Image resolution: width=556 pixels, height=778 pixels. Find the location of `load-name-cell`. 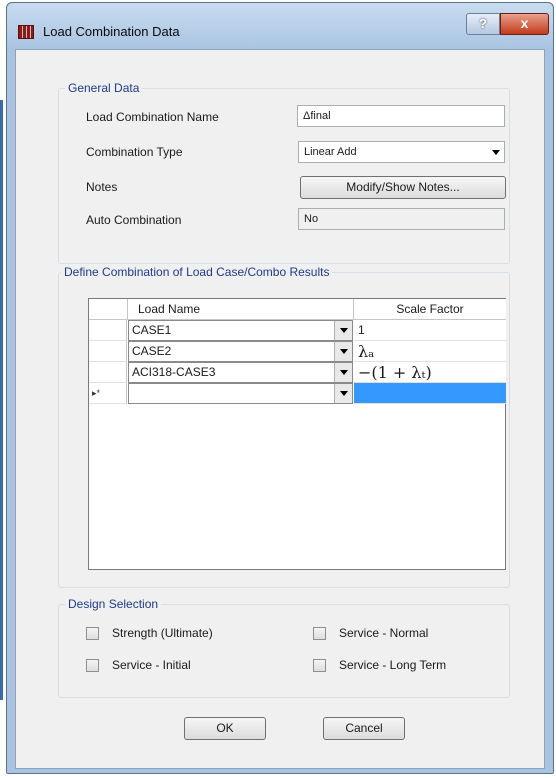

load-name-cell is located at coordinates (240, 393).